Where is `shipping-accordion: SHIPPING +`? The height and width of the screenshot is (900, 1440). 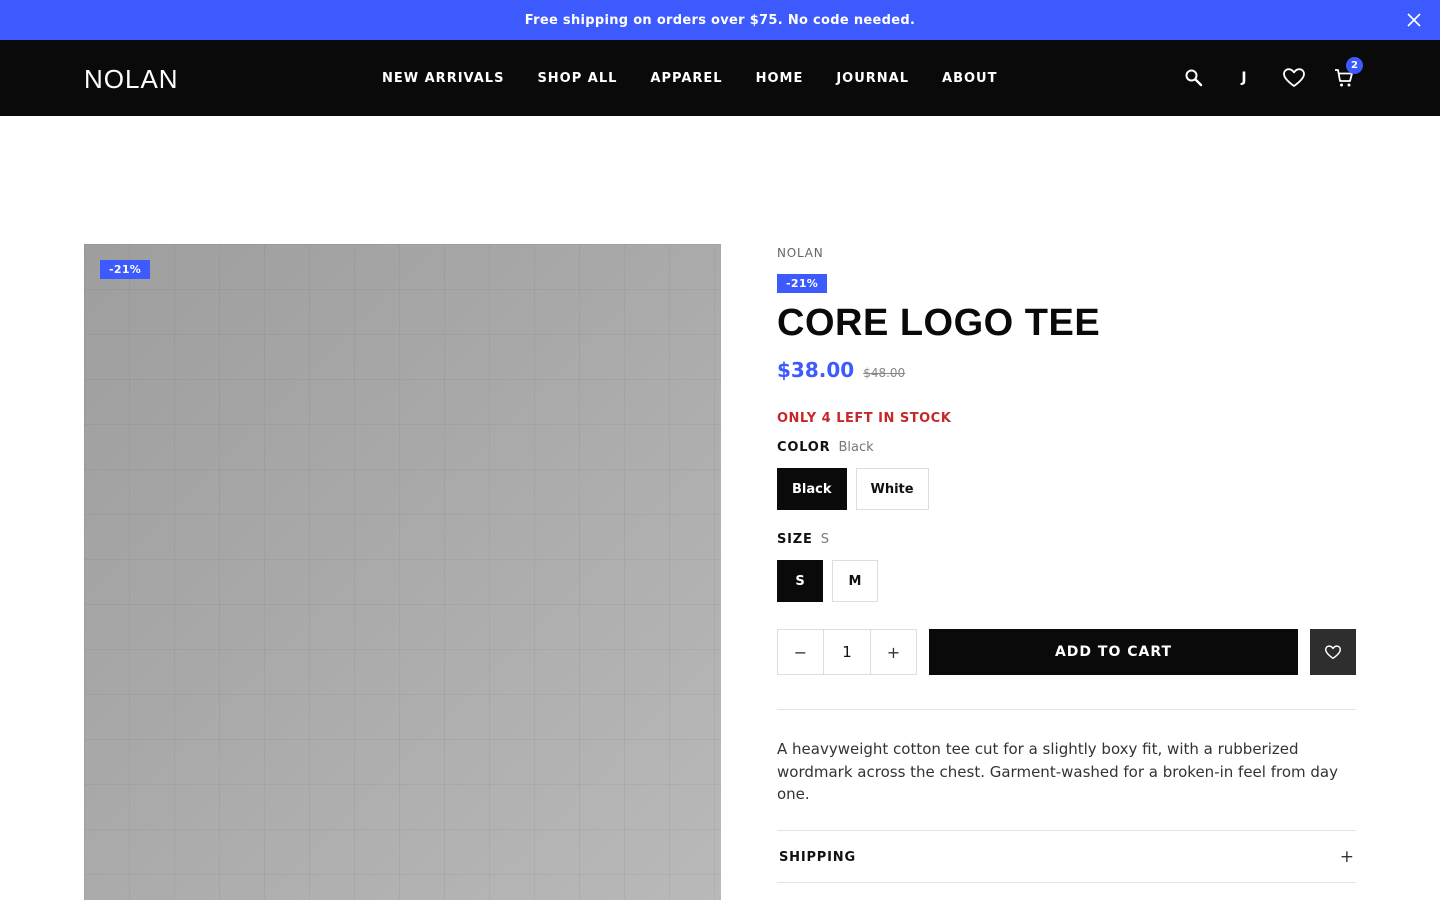
shipping-accordion: SHIPPING + is located at coordinates (1066, 857).